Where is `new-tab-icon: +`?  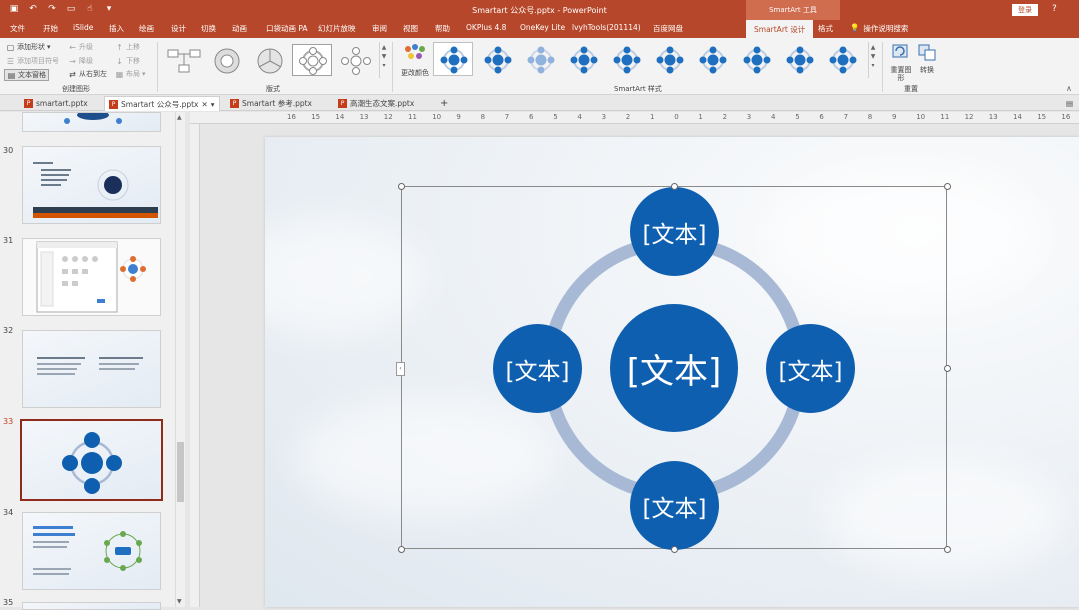
new-tab-icon: + is located at coordinates (444, 103).